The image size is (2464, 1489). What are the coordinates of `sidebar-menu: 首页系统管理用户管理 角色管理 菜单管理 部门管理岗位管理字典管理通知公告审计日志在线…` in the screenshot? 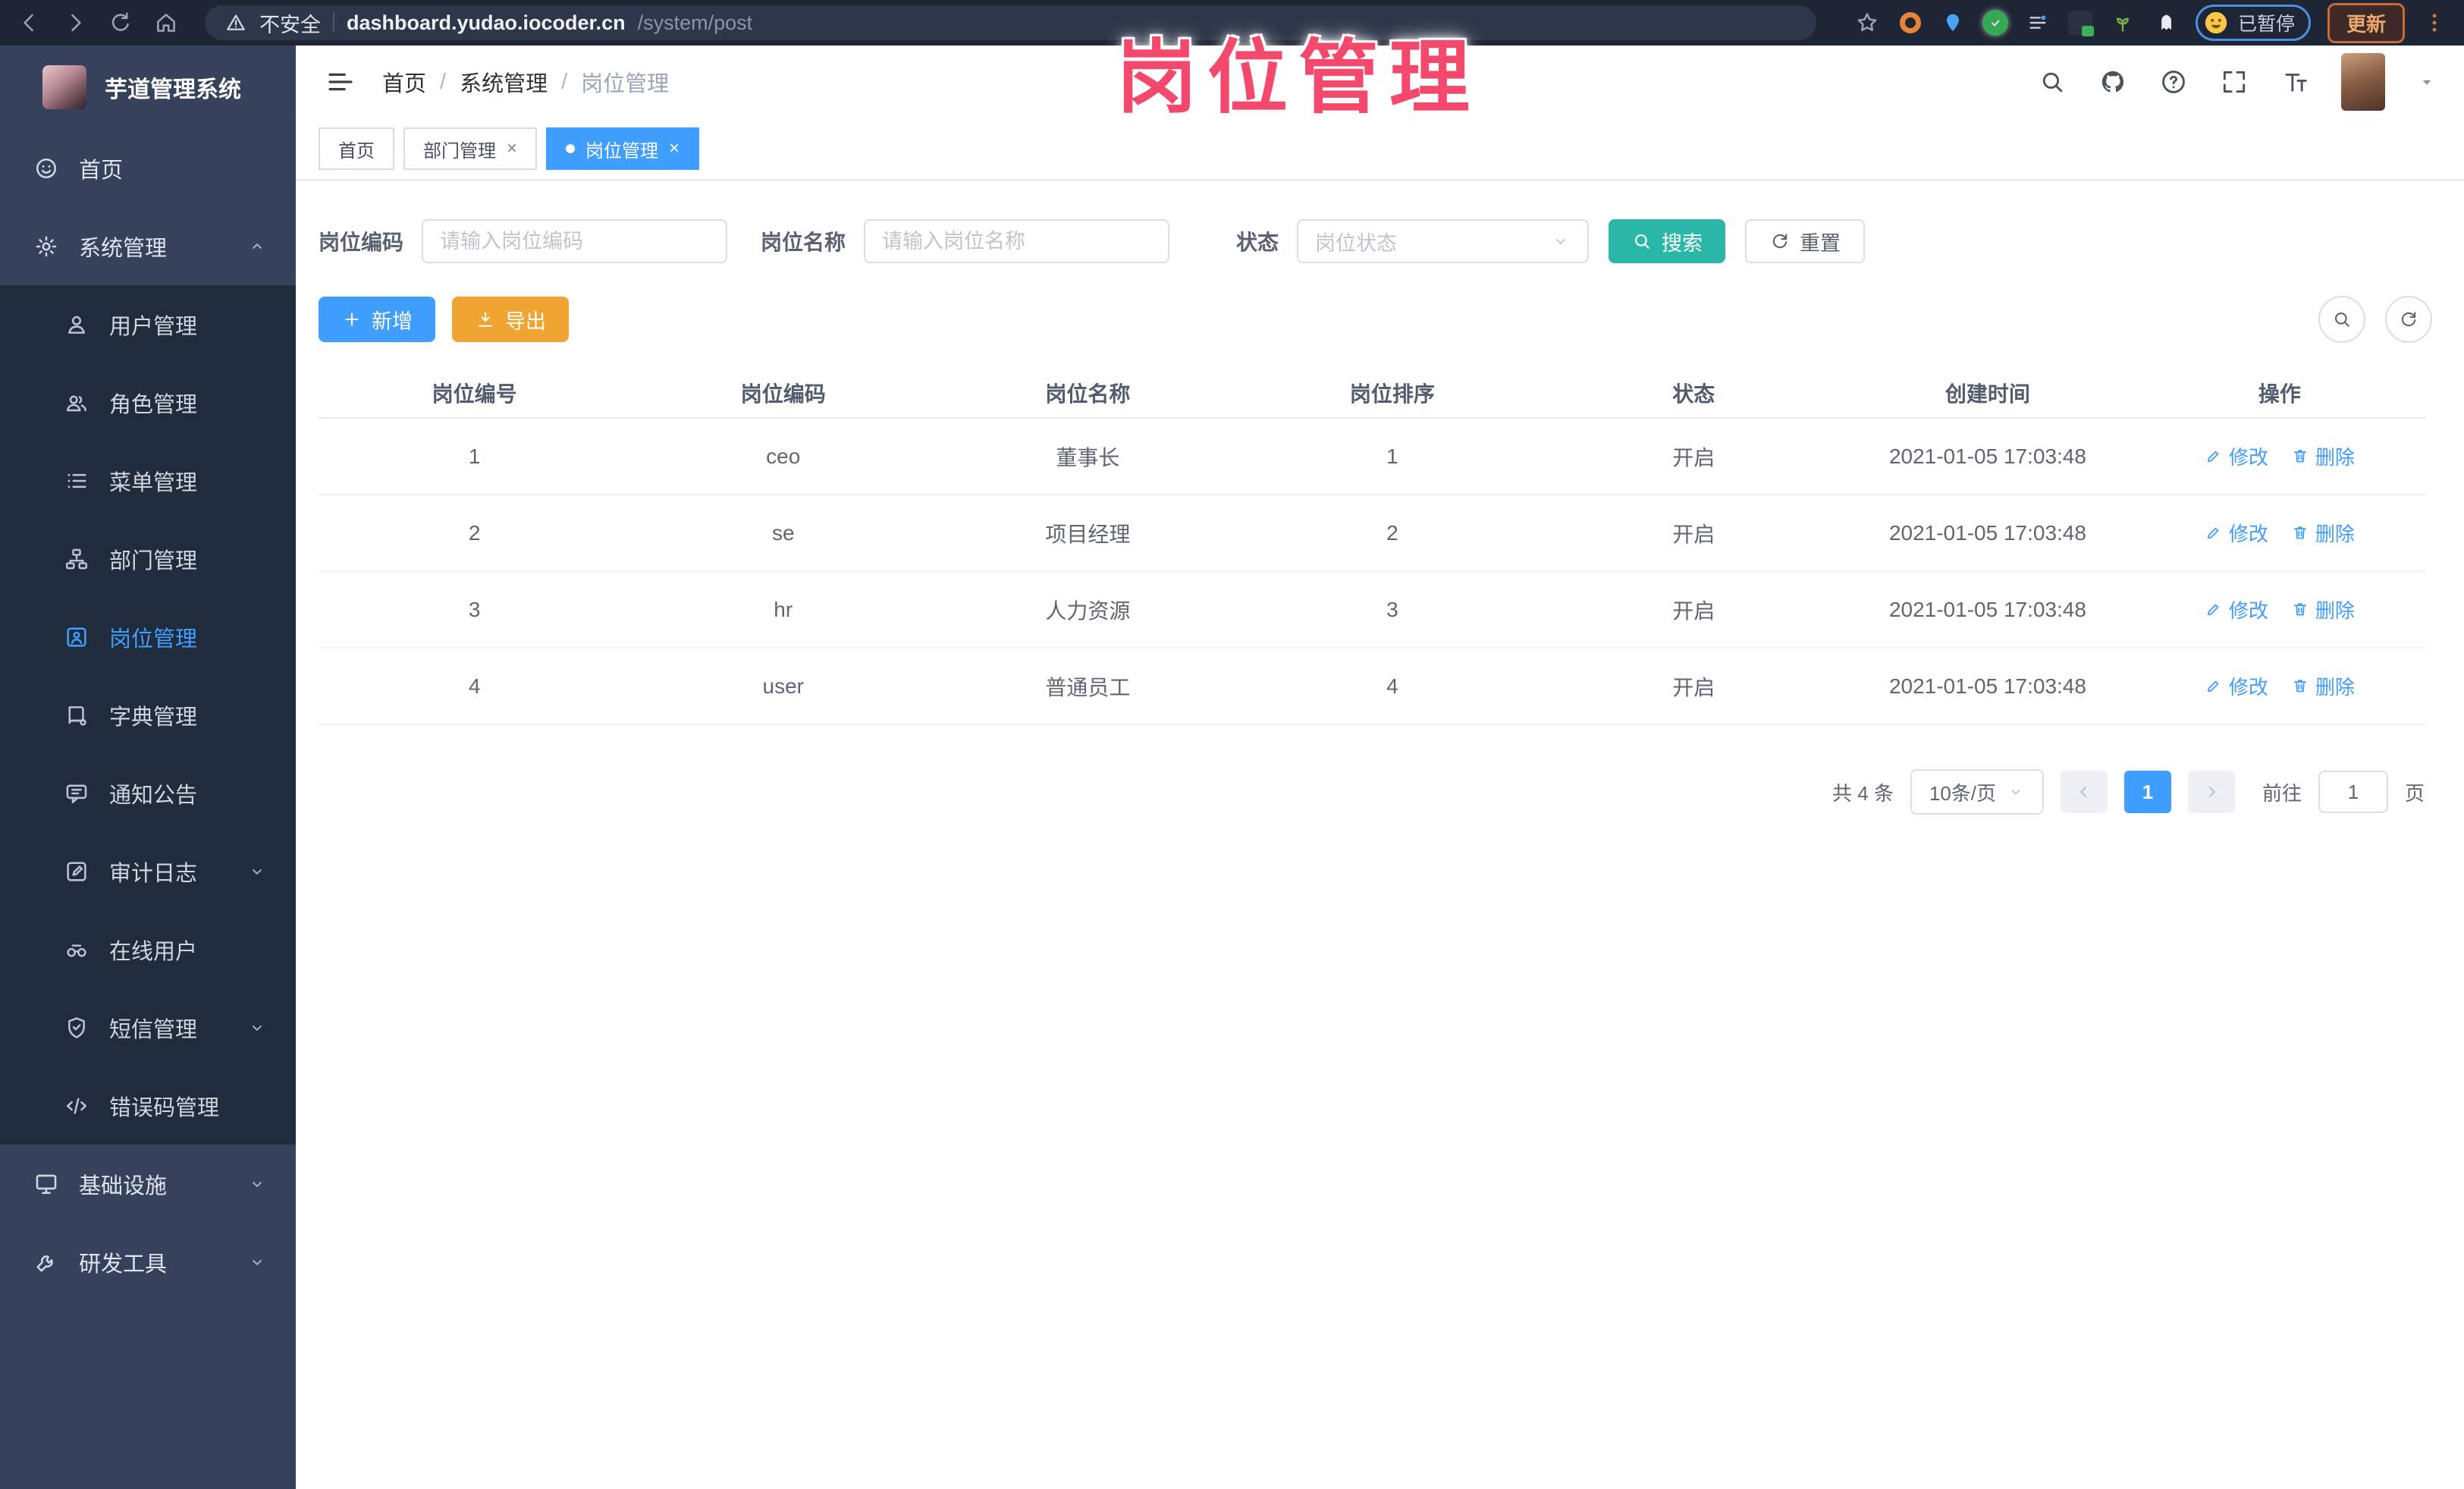 It's located at (148, 715).